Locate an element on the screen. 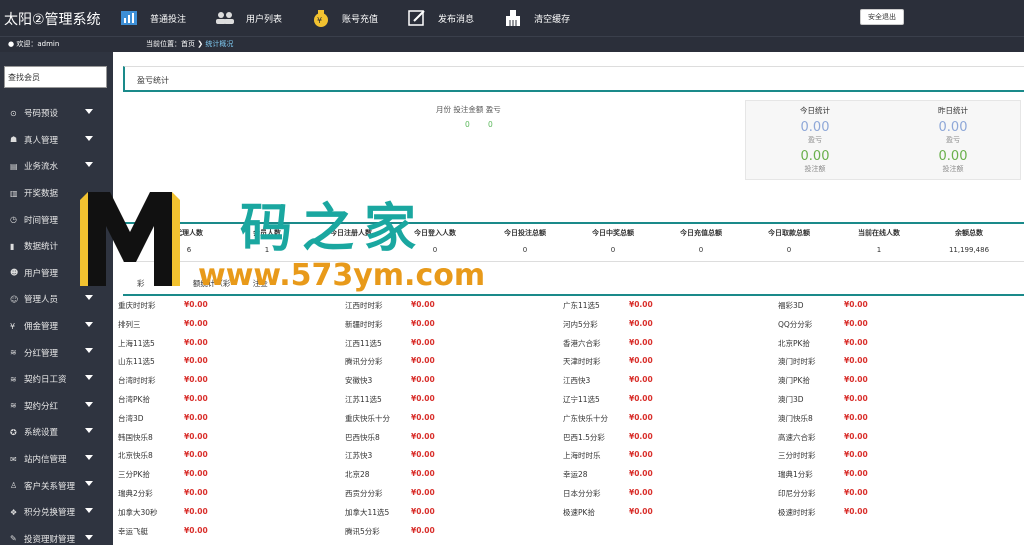  stat-header: 今日投注总额 is located at coordinates (525, 233).